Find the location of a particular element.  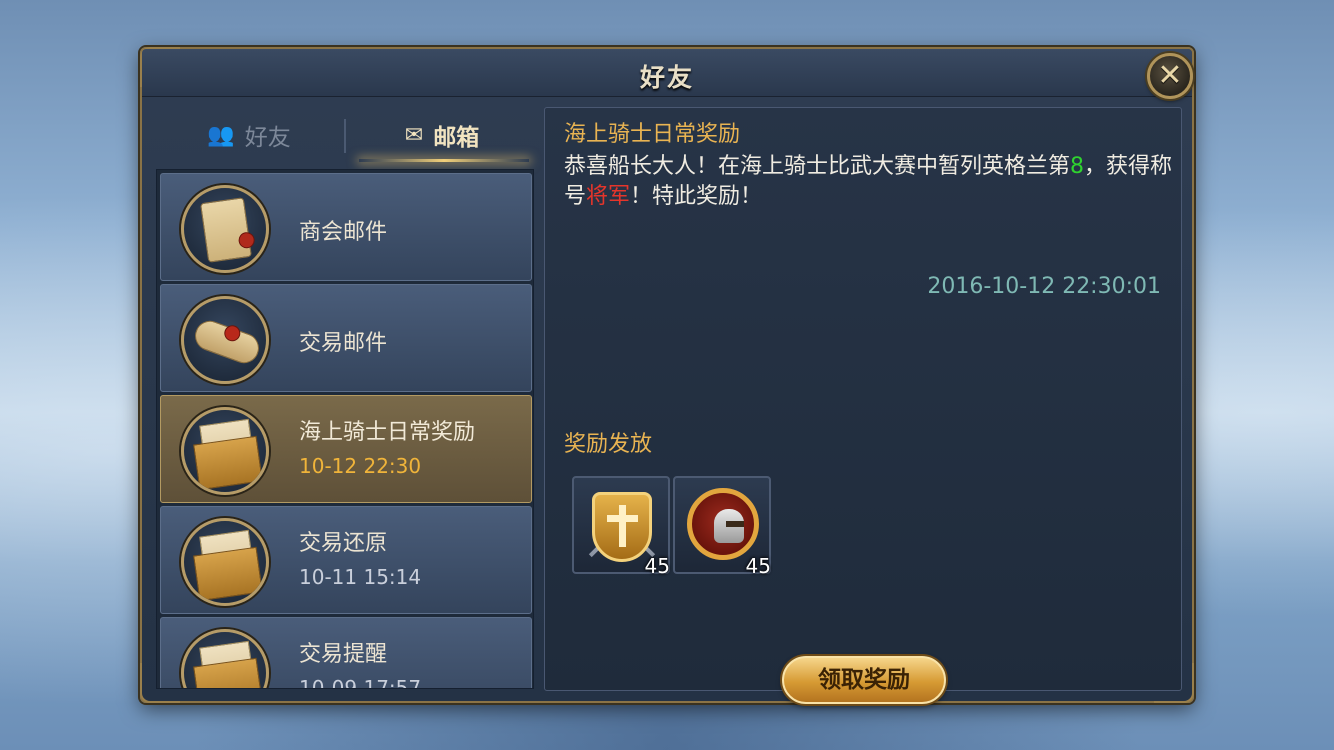

claim-reward-button: 领取奖励 is located at coordinates (864, 680).